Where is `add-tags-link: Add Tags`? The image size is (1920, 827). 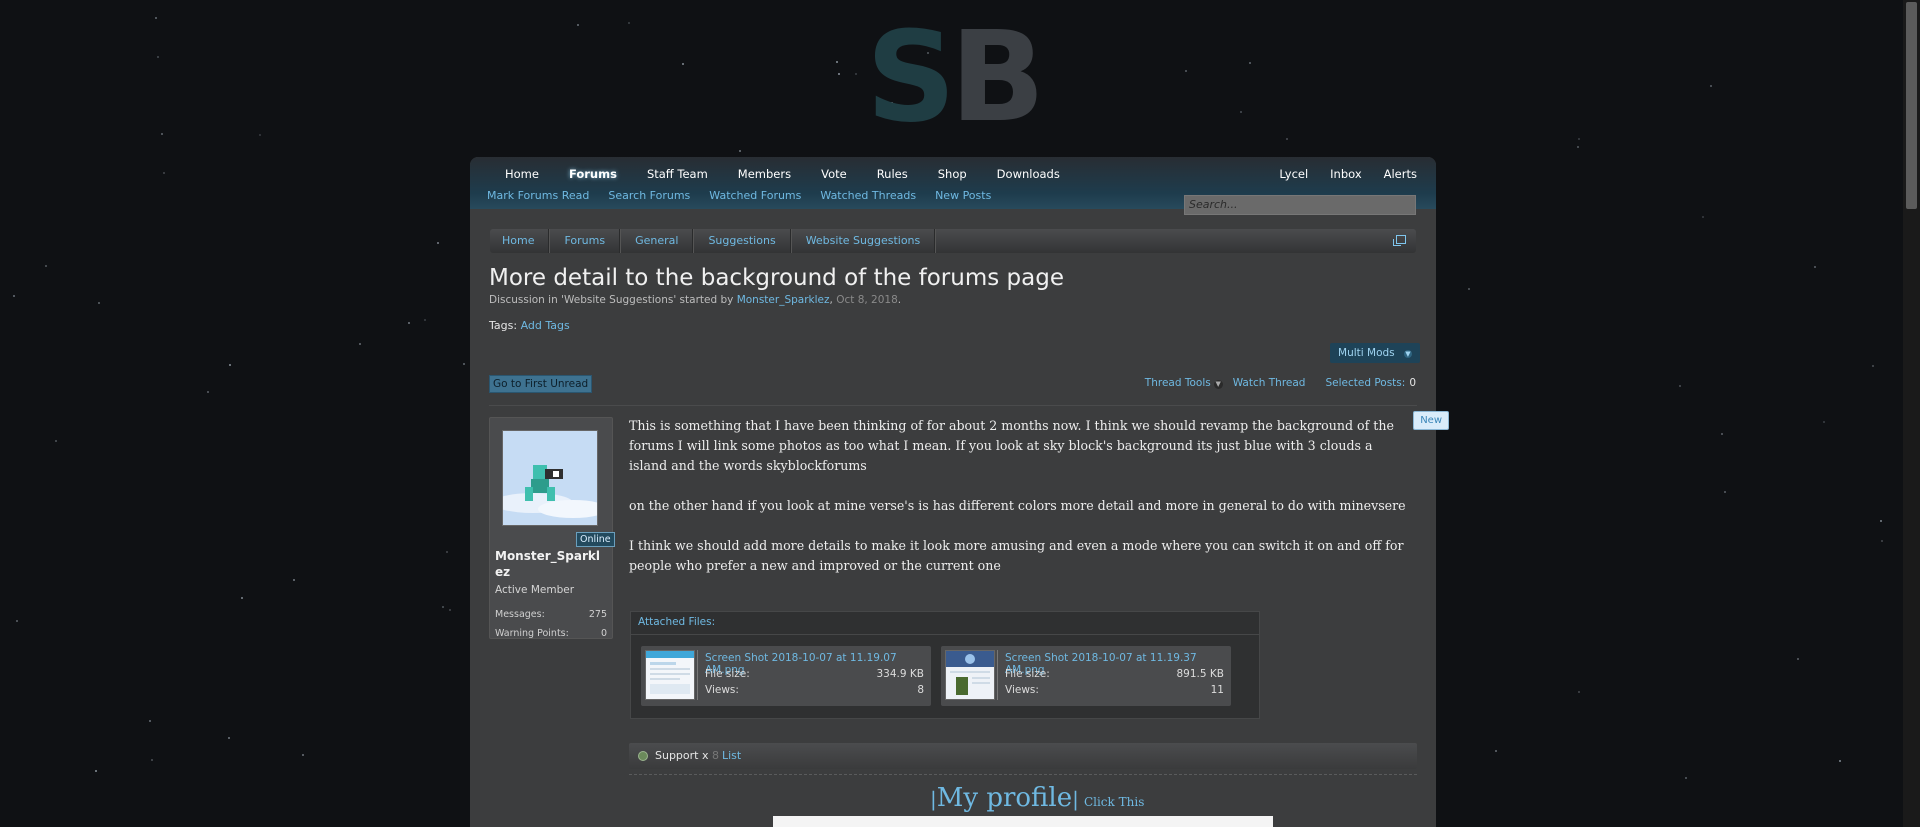
add-tags-link: Add Tags is located at coordinates (545, 325).